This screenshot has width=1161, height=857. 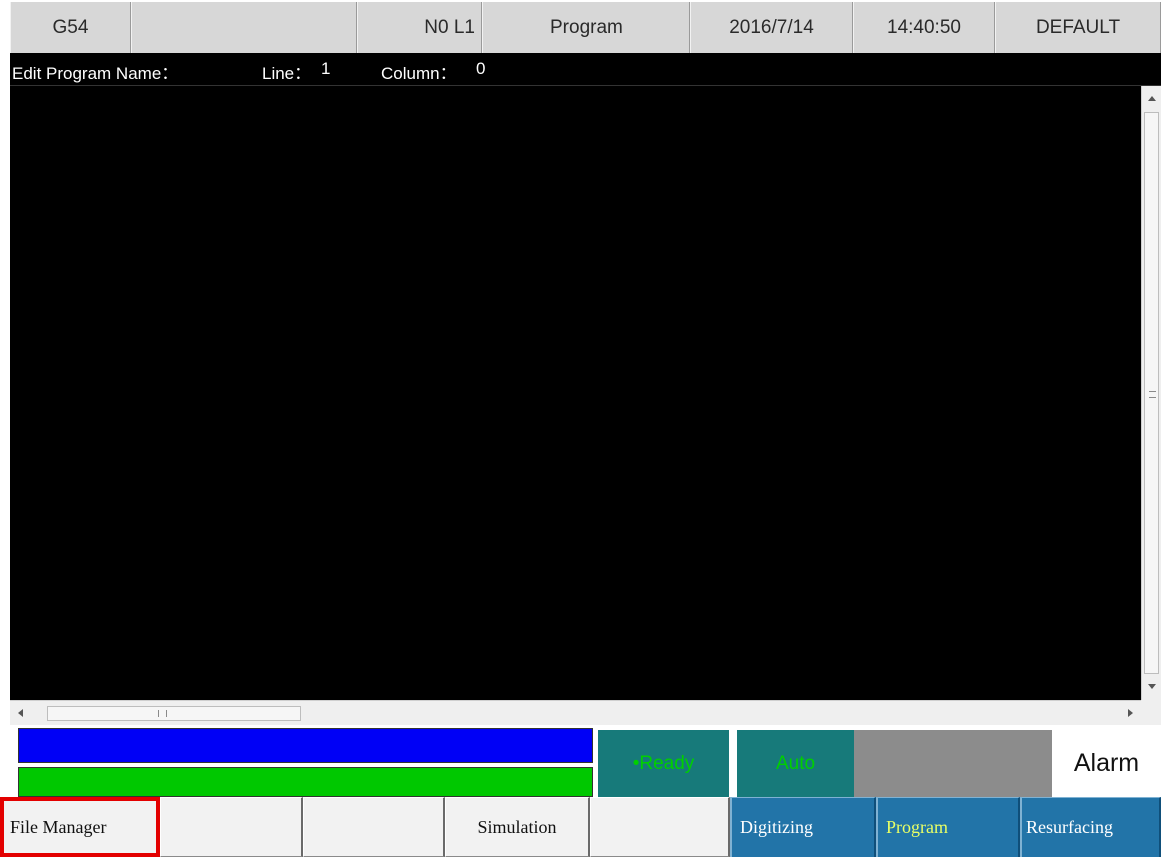 What do you see at coordinates (481, 68) in the screenshot?
I see `column-value: 0` at bounding box center [481, 68].